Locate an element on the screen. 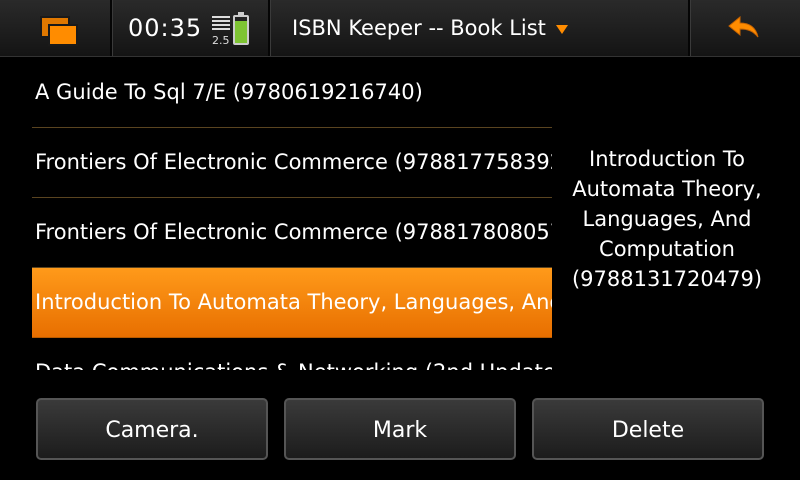  battery-icon is located at coordinates (241, 28).